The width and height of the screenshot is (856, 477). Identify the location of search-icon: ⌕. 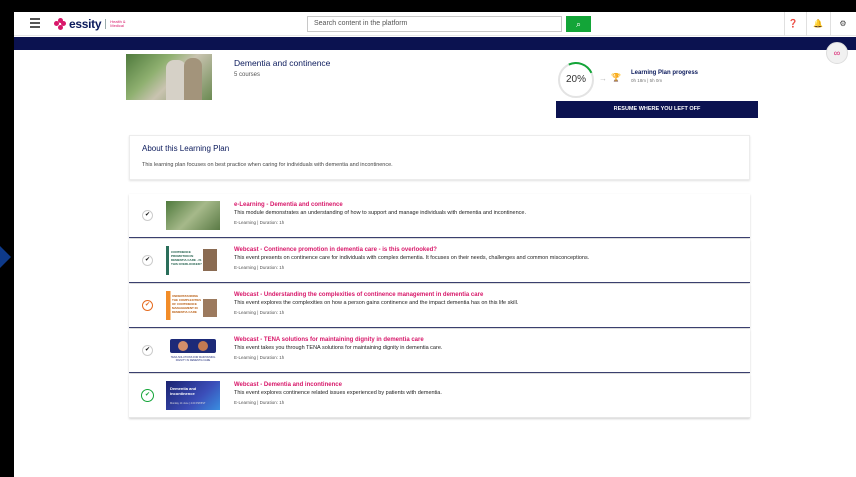
(578, 24).